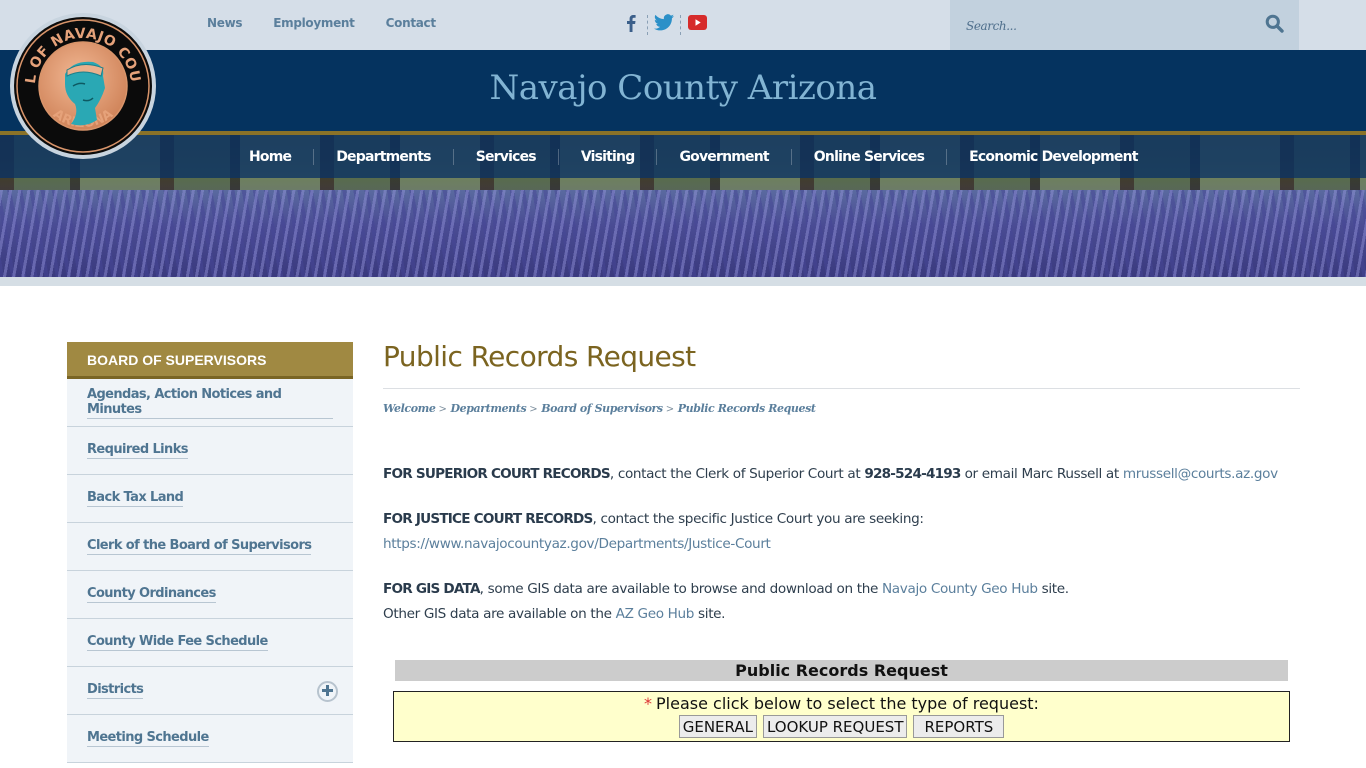 The image size is (1366, 768). I want to click on sidebar-link: County Wide Fee Schedule, so click(177, 642).